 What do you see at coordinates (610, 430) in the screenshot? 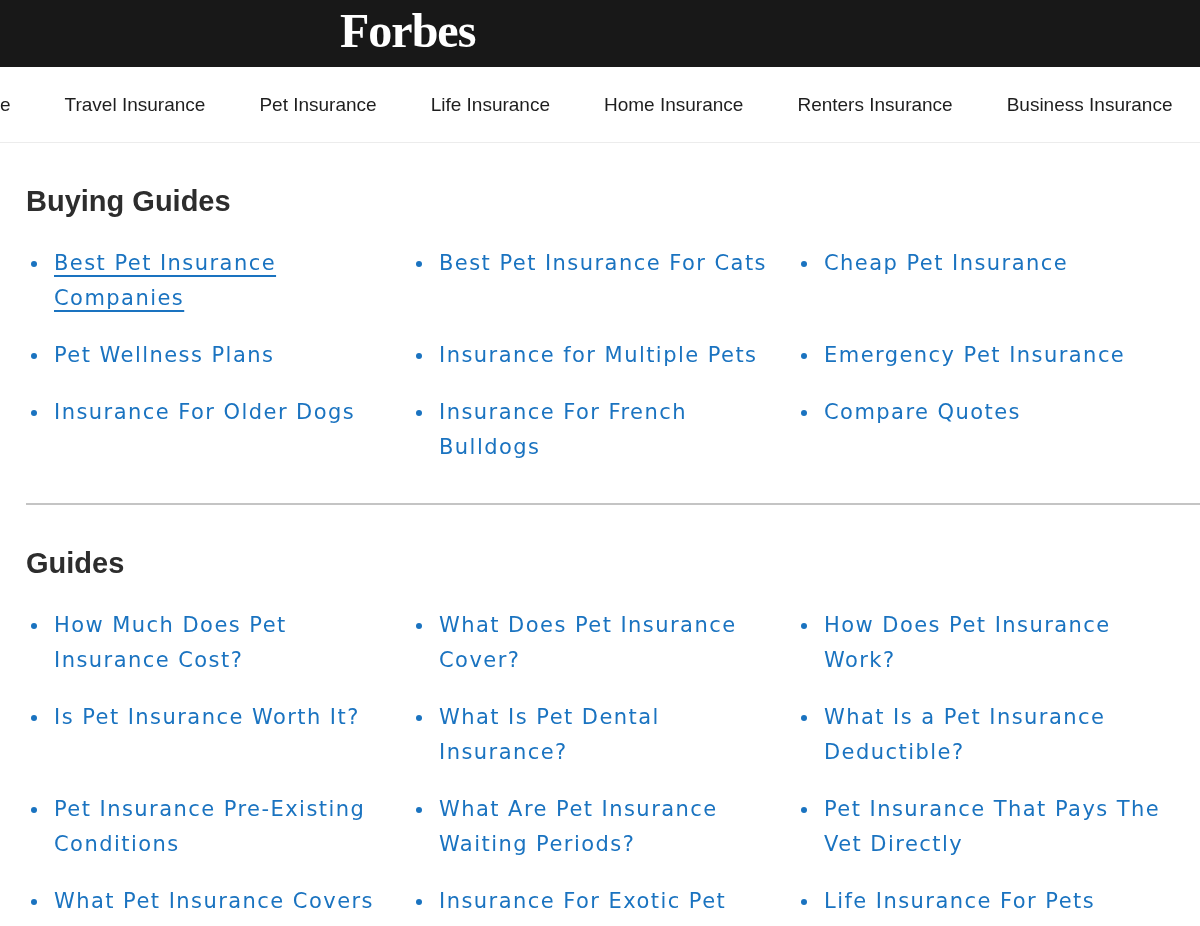
I see `guide-link: Insurance For French Bulldogs` at bounding box center [610, 430].